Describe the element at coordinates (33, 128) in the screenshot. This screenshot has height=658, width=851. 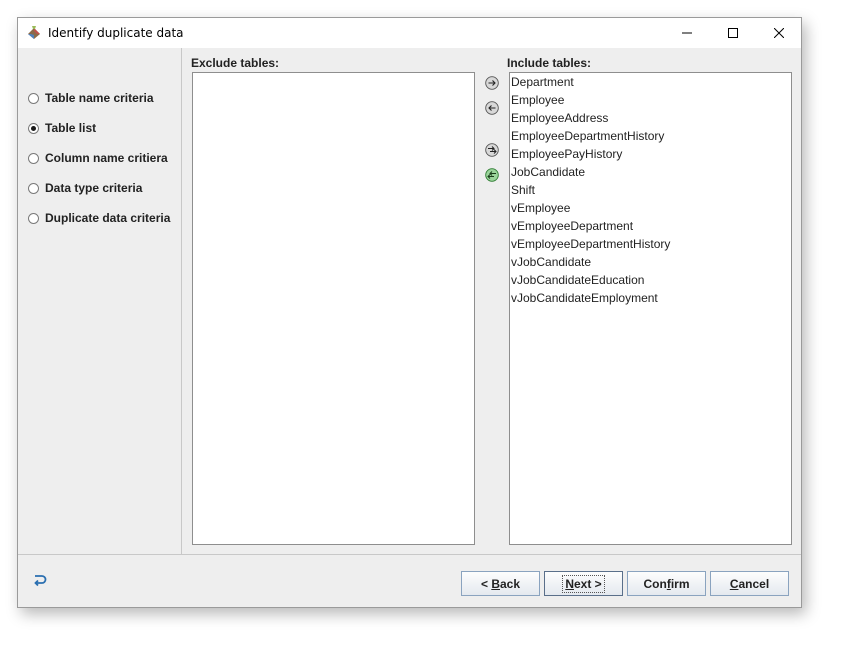
I see `radio-button-selected` at that location.